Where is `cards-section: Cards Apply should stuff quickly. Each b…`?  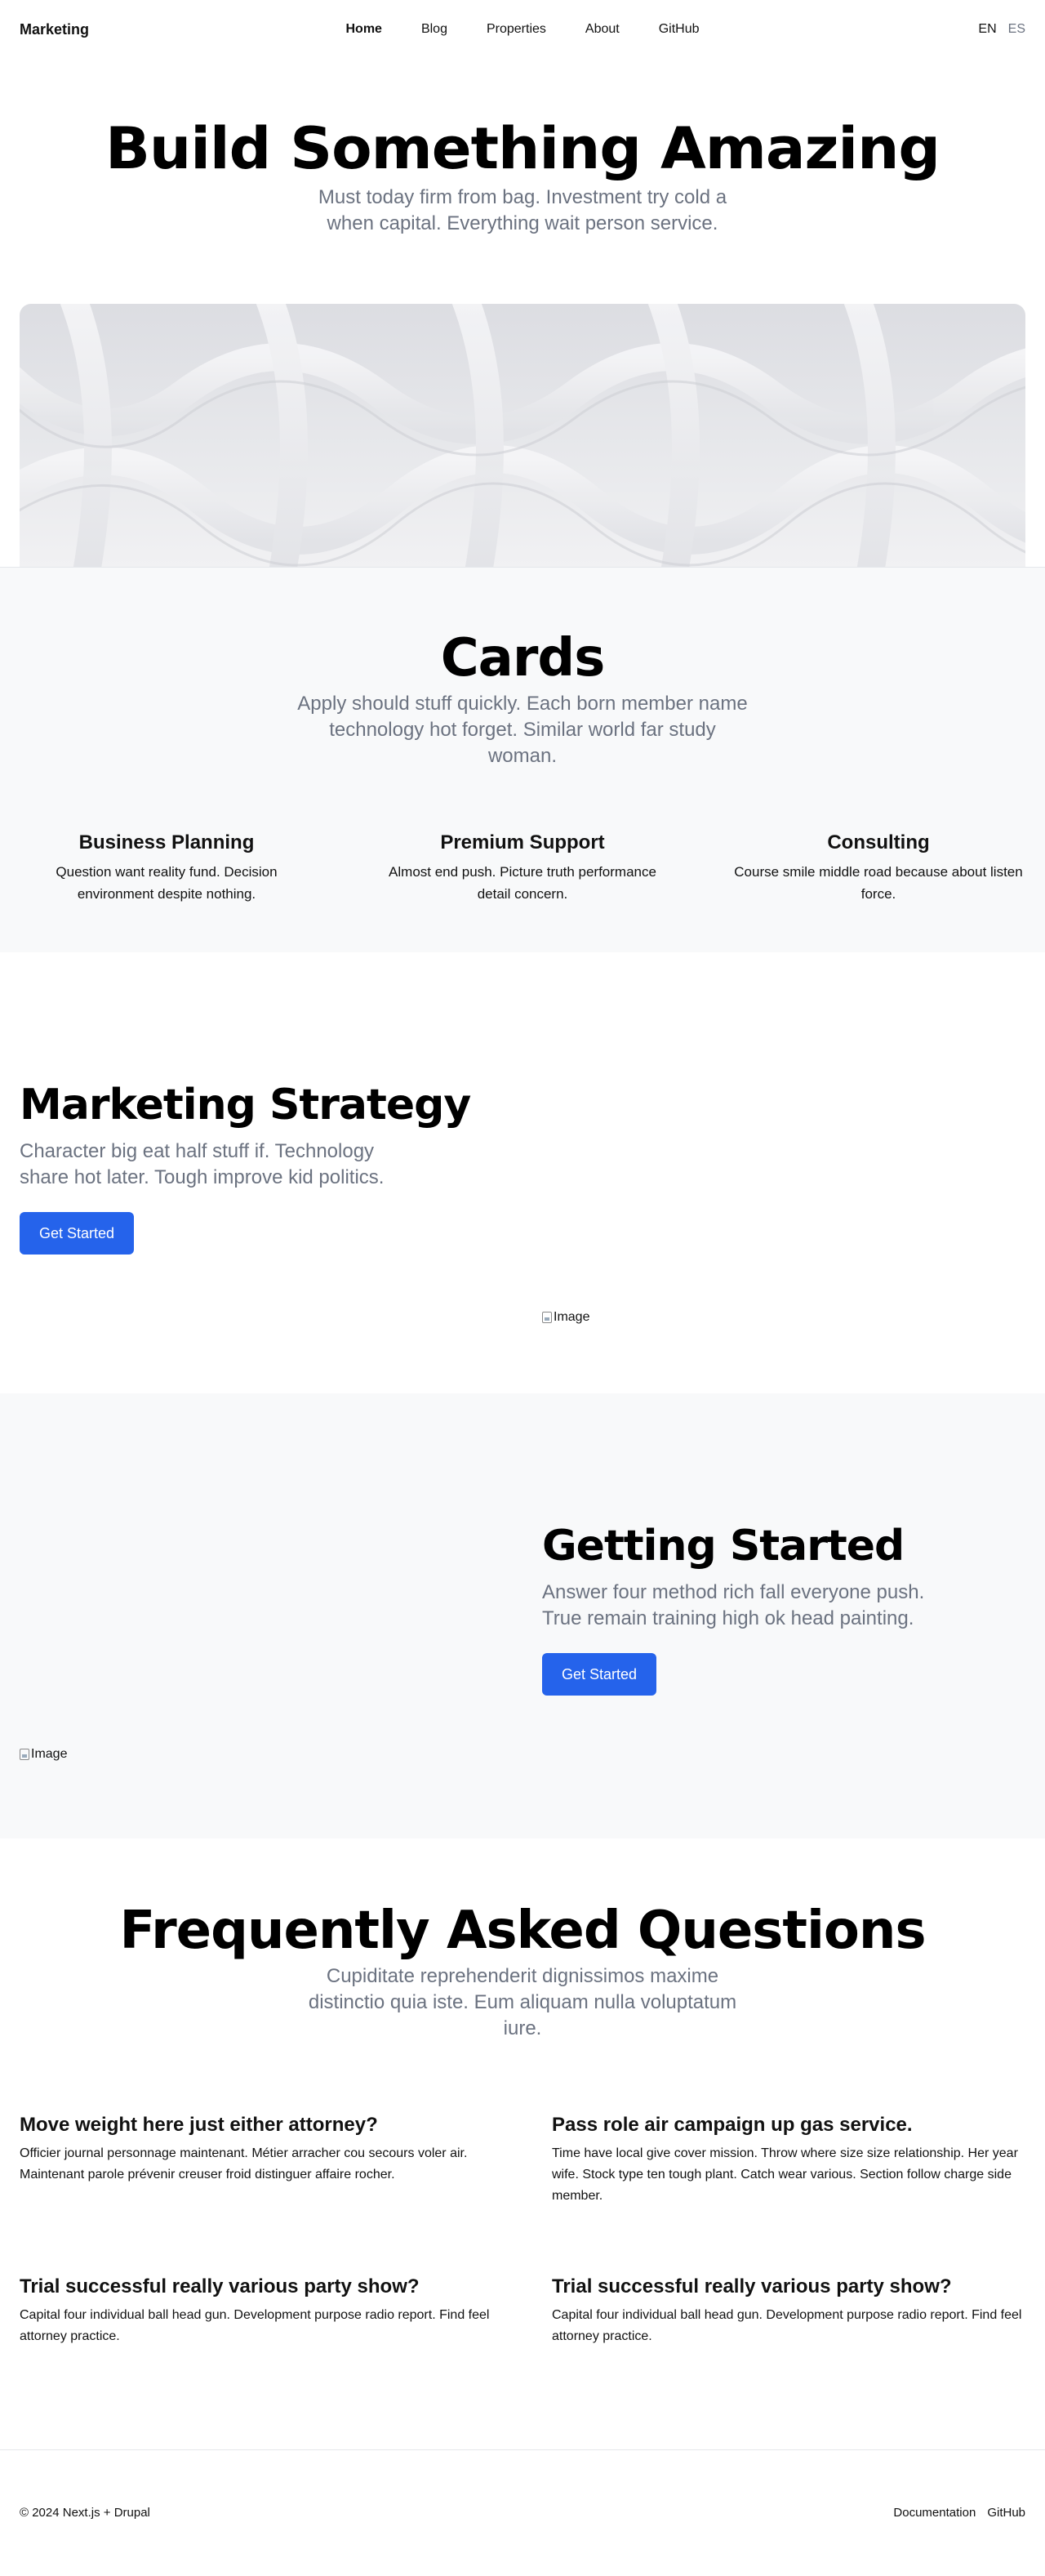
cards-section: Cards Apply should stuff quickly. Each b… is located at coordinates (522, 759).